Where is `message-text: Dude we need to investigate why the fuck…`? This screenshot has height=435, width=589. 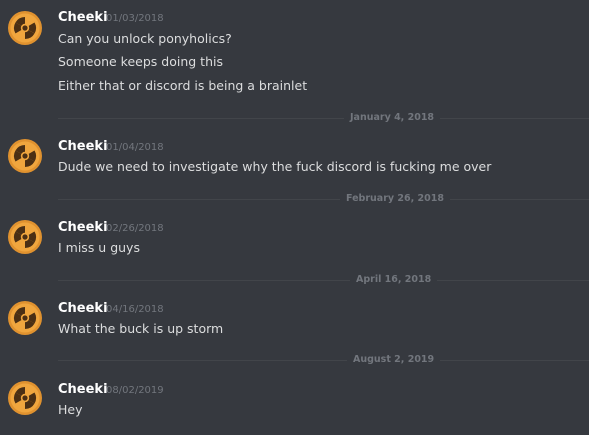
message-text: Dude we need to investigate why the fuck… is located at coordinates (275, 166).